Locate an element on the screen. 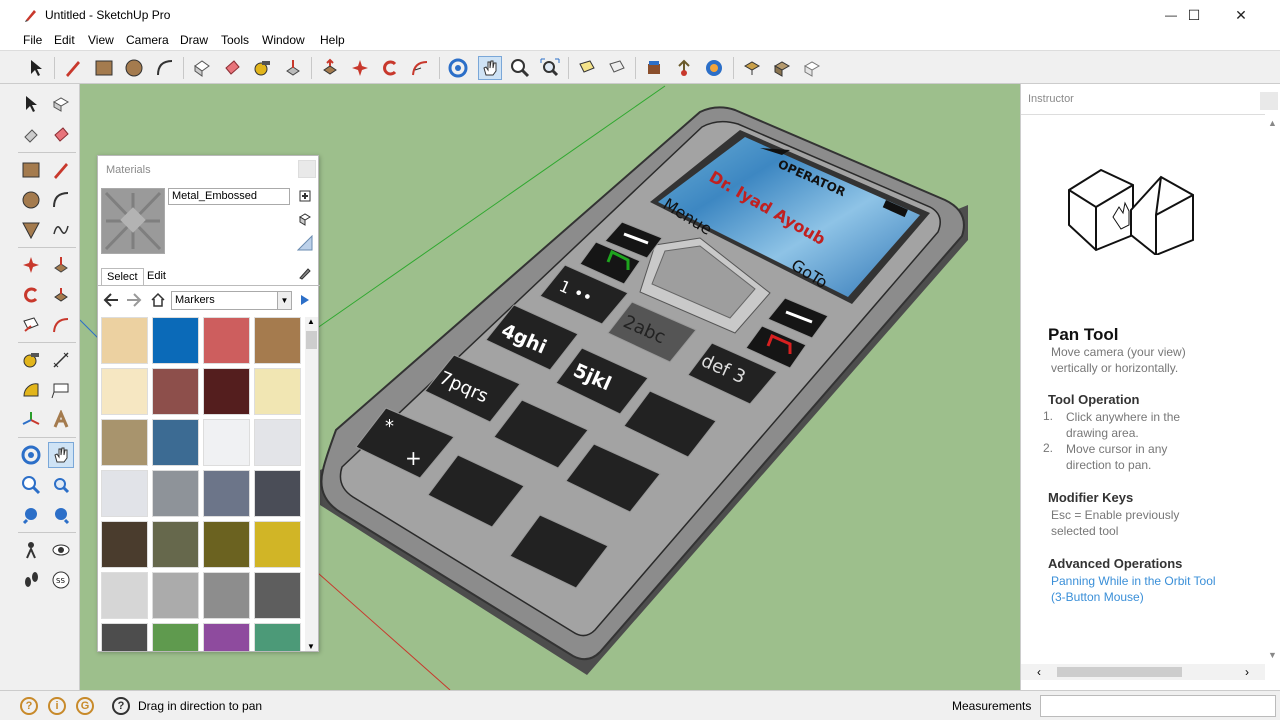  menu-file: File is located at coordinates (32, 40).